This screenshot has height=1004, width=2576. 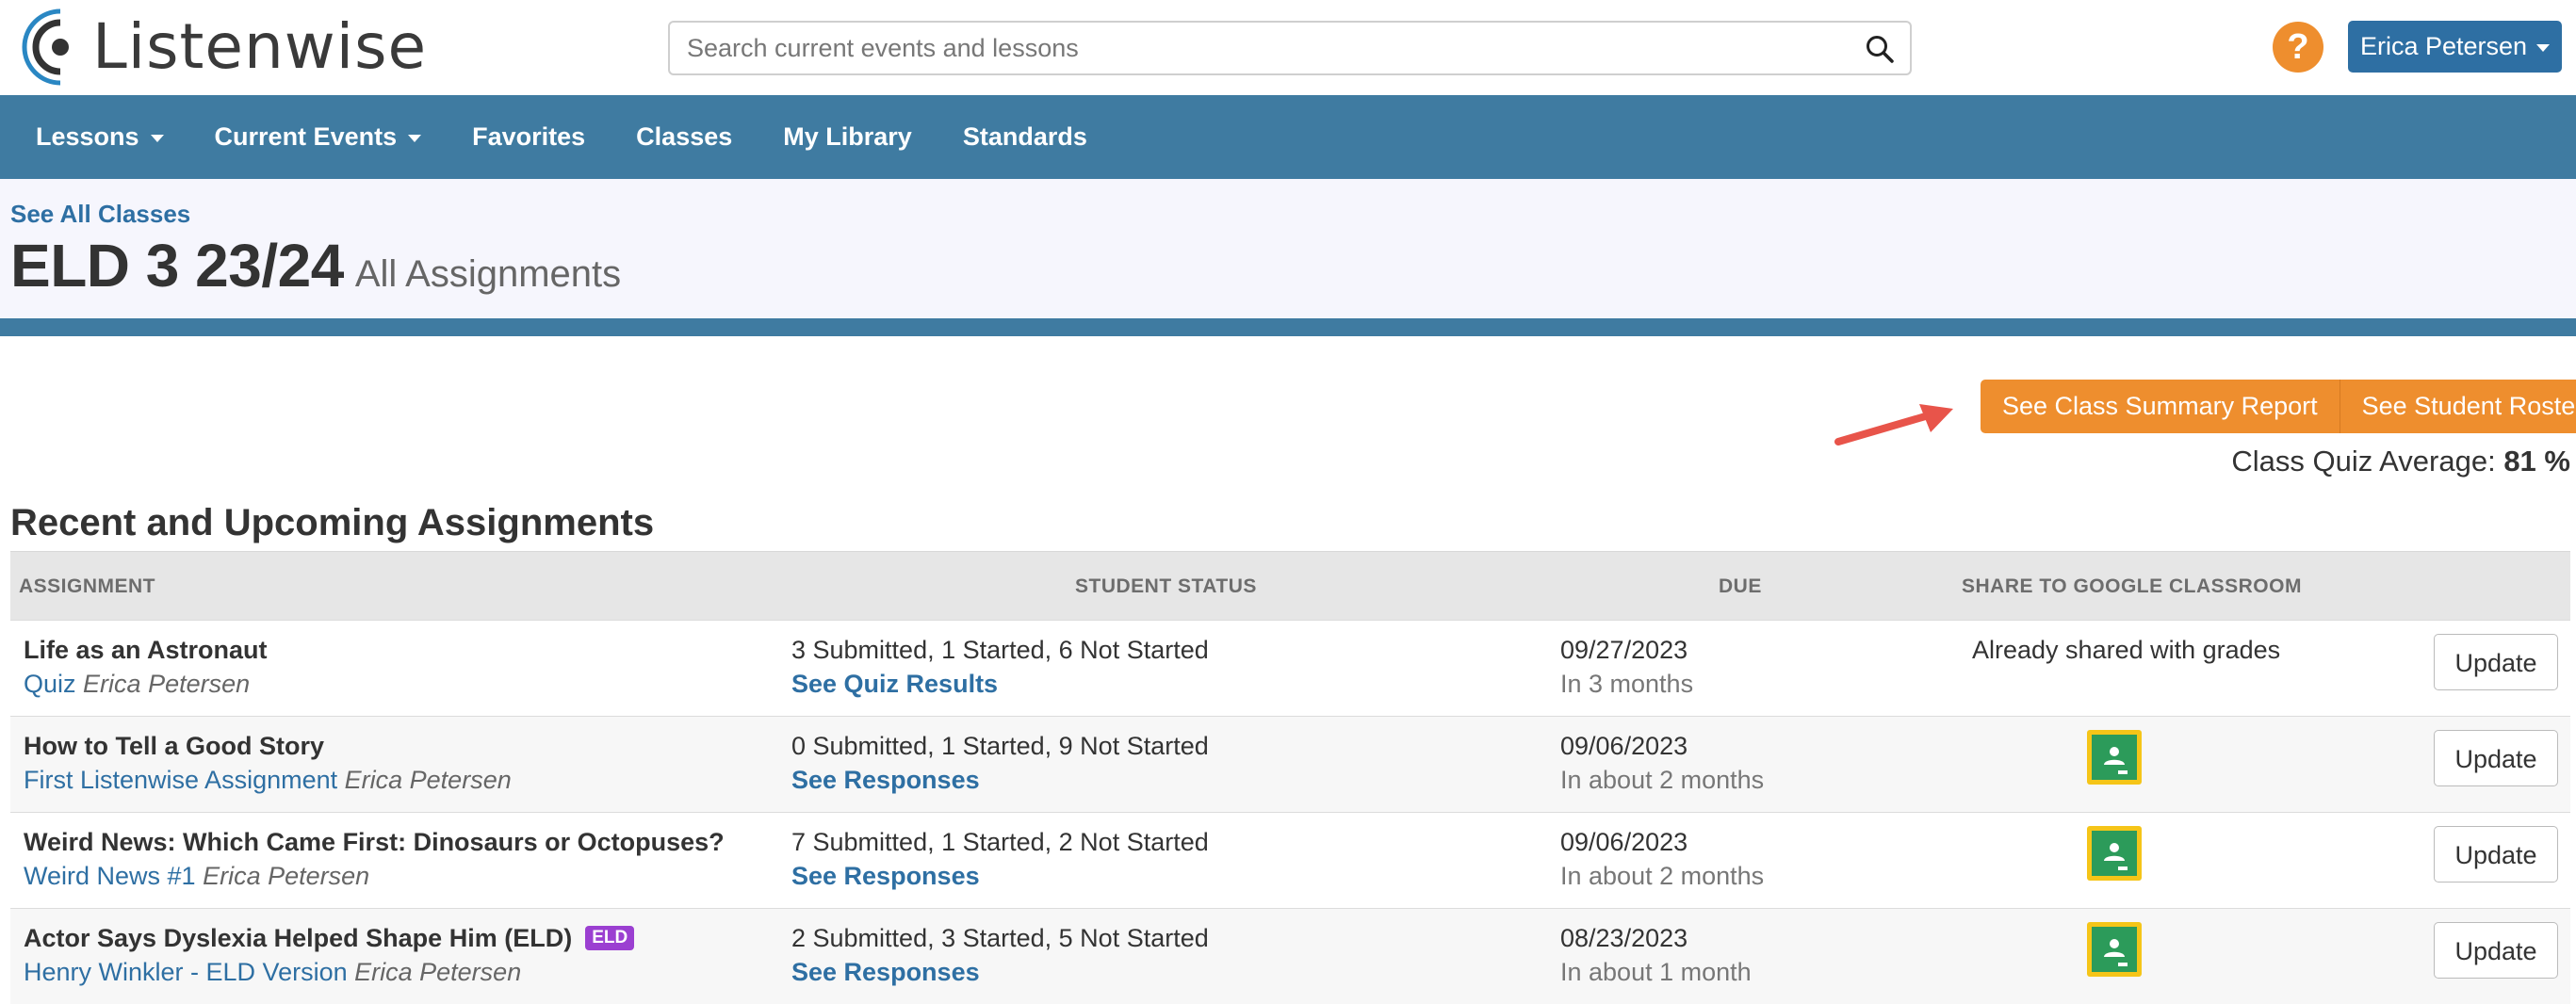 I want to click on nav-current-events: Current Events, so click(x=318, y=137).